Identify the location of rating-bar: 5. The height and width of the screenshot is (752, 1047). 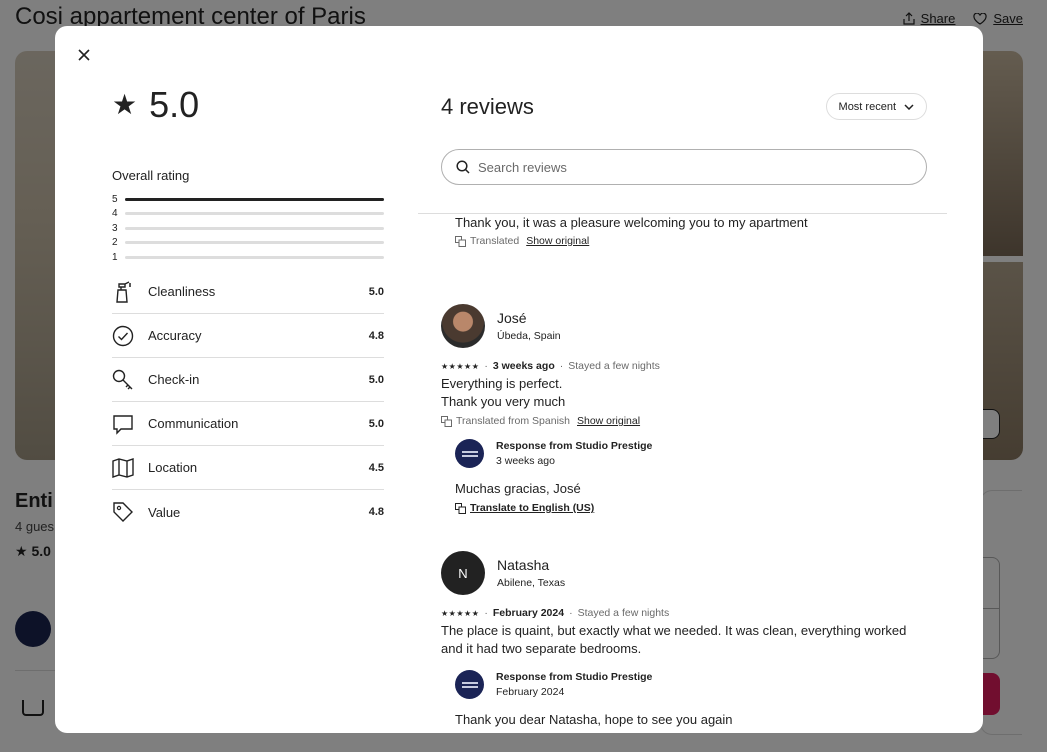
(248, 199).